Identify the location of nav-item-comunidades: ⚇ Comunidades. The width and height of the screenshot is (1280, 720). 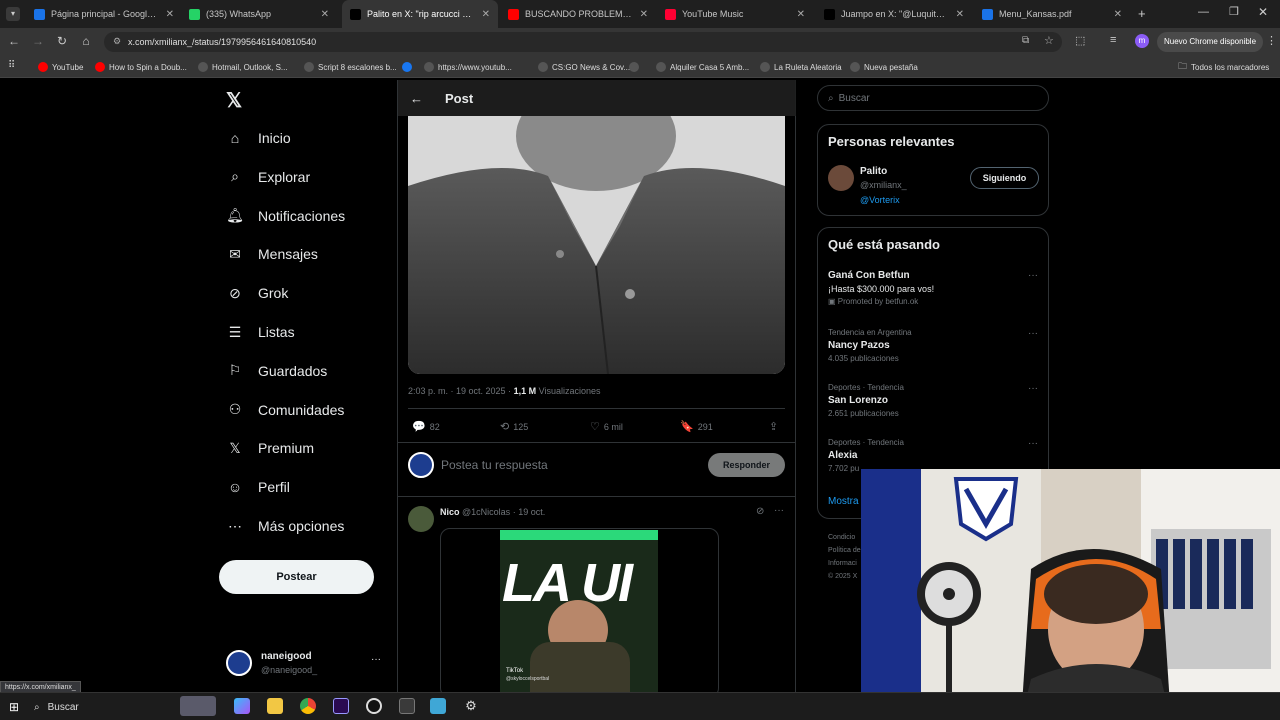
(285, 410).